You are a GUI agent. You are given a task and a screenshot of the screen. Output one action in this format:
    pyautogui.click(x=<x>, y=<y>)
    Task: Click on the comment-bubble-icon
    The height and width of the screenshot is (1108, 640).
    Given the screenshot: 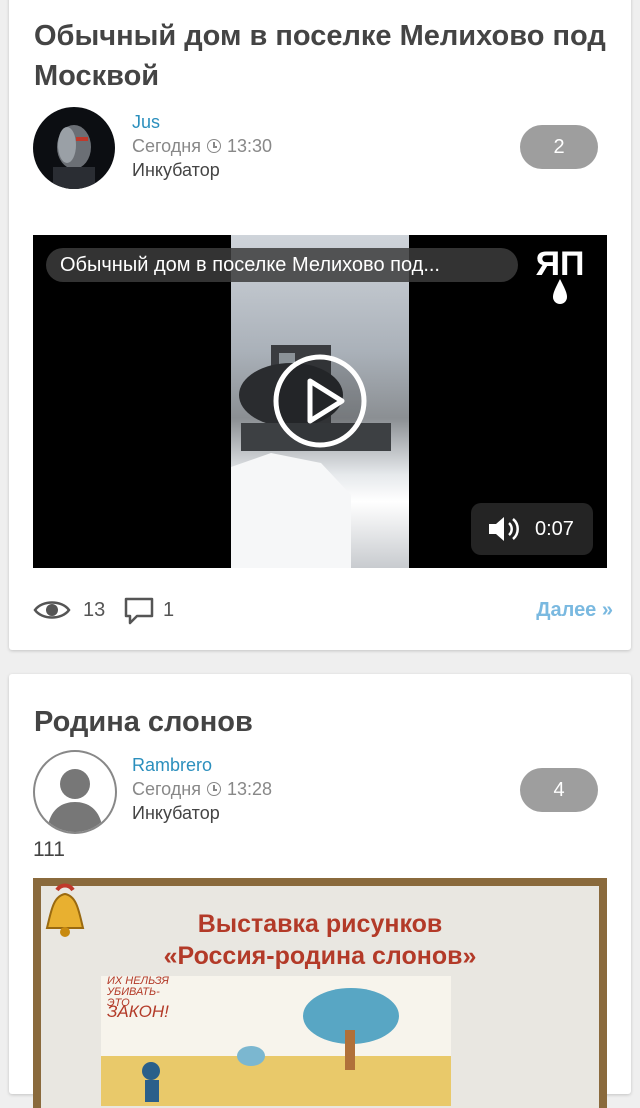 What is the action you would take?
    pyautogui.click(x=139, y=611)
    